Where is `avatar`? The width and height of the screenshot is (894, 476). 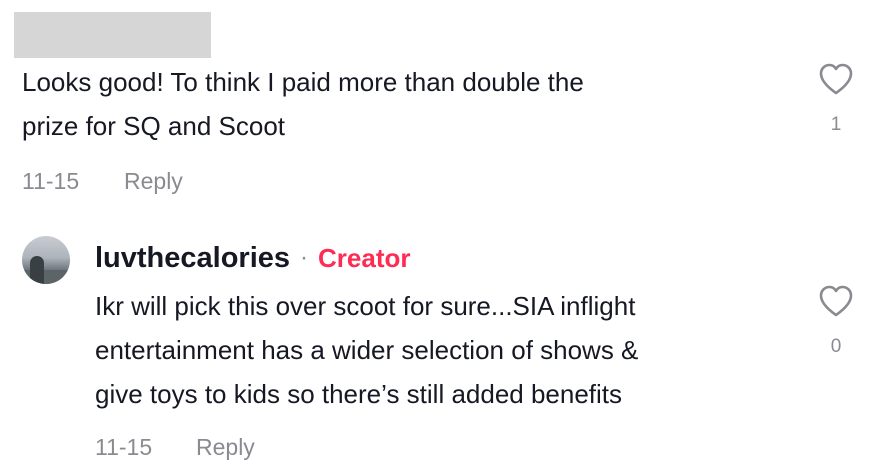
avatar is located at coordinates (46, 260).